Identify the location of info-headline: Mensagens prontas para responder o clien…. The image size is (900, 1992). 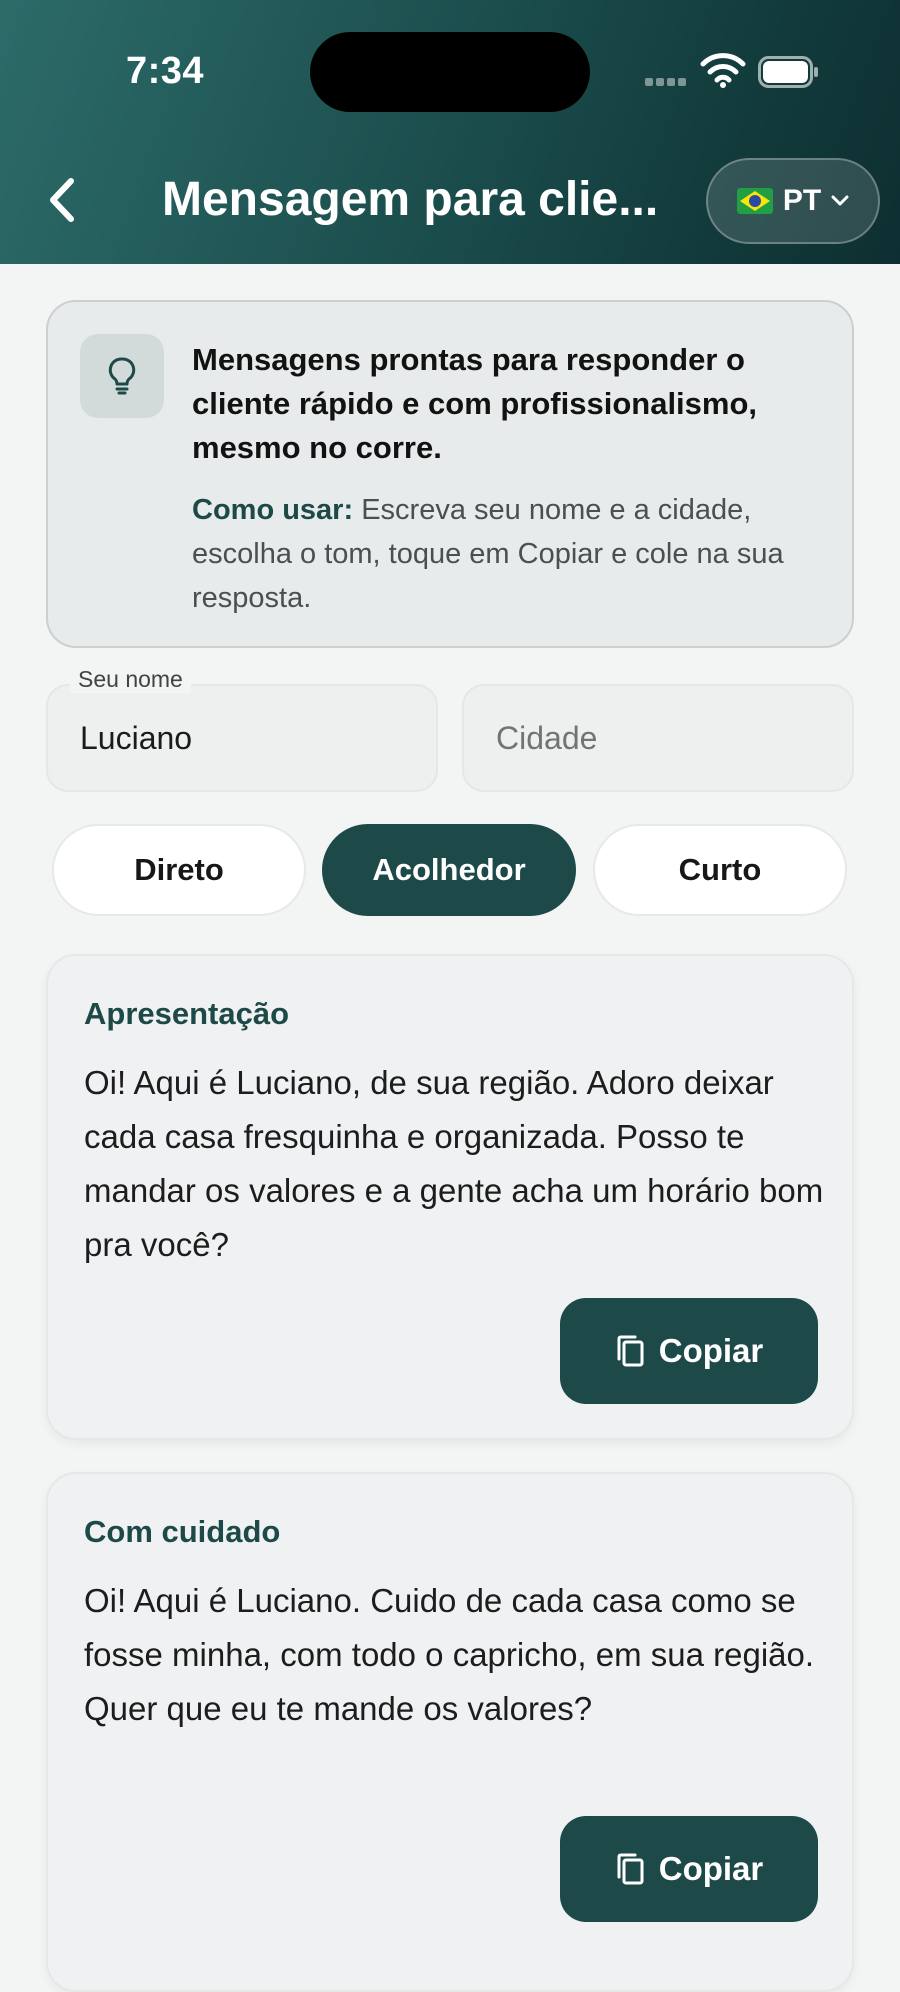
(475, 403).